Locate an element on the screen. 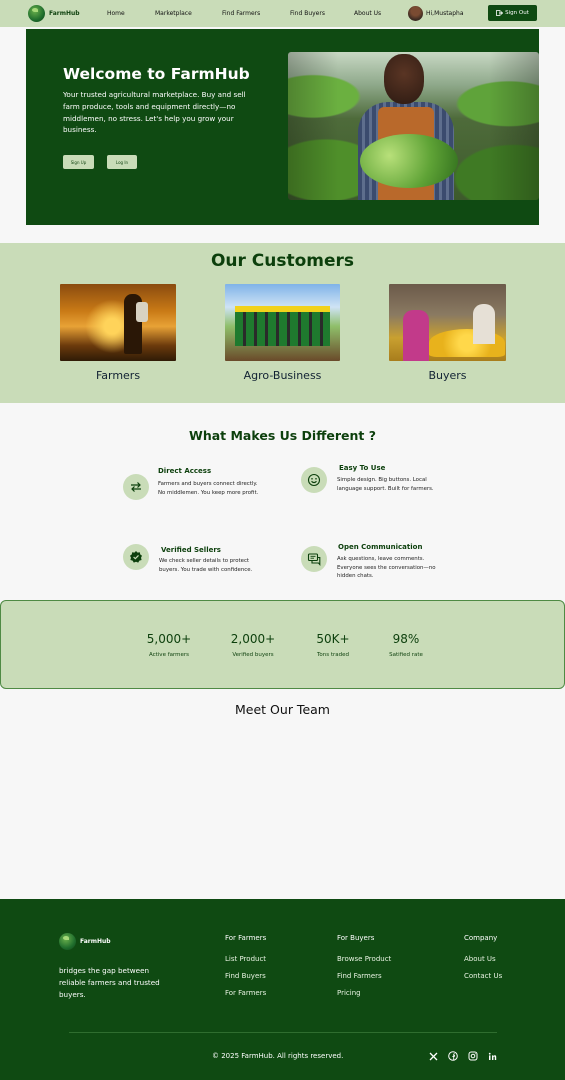  exchange-arrows-icon is located at coordinates (136, 487).